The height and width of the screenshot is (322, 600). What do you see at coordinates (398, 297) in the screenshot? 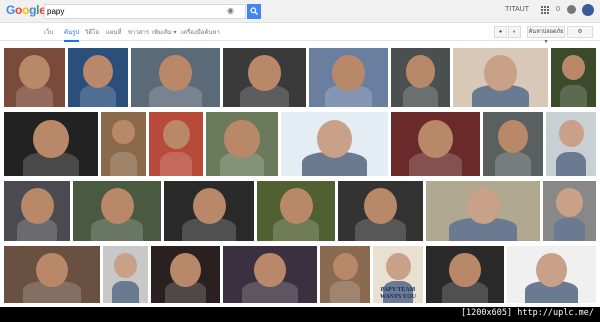
I see `poster-text: WANTS YOU` at bounding box center [398, 297].